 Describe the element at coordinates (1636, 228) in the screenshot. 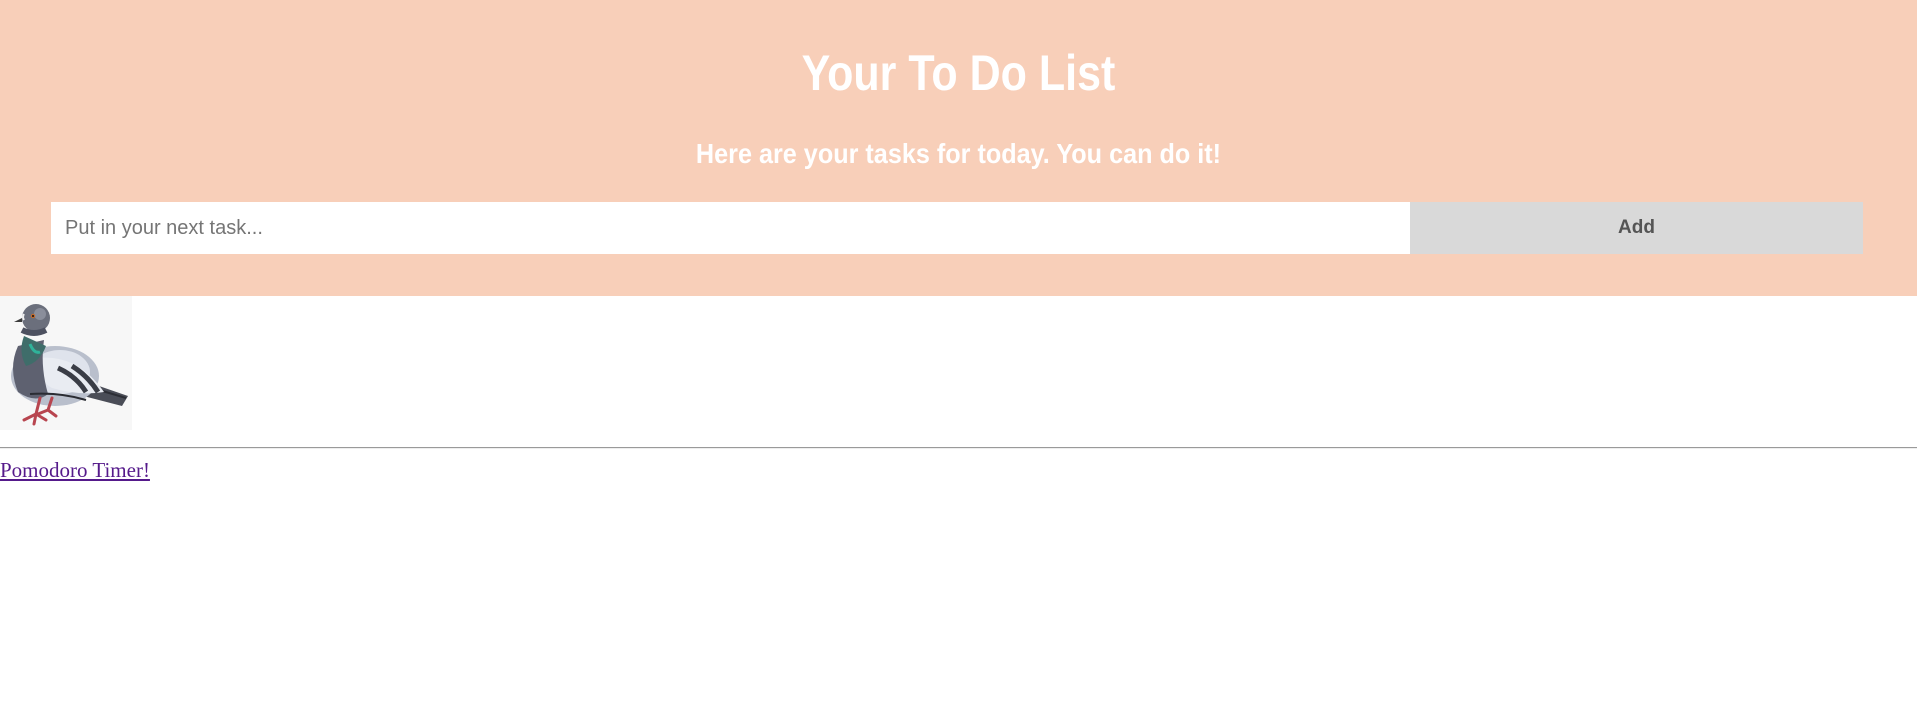

I see `add-task-button: Add` at that location.